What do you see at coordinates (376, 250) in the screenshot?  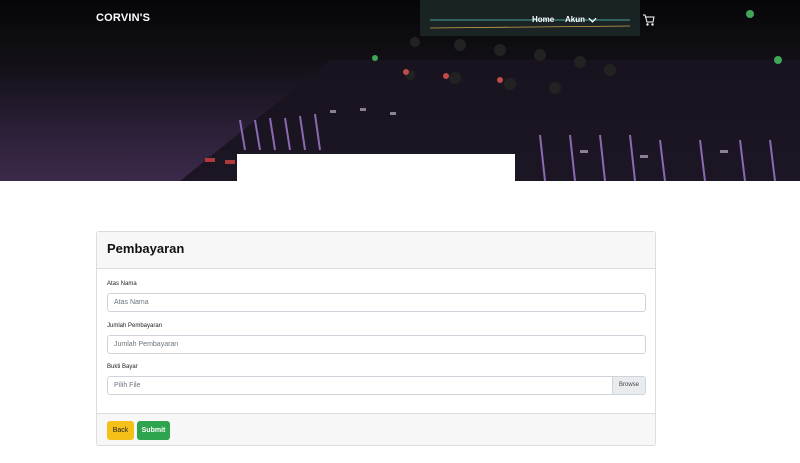 I see `card-header: Pembayaran` at bounding box center [376, 250].